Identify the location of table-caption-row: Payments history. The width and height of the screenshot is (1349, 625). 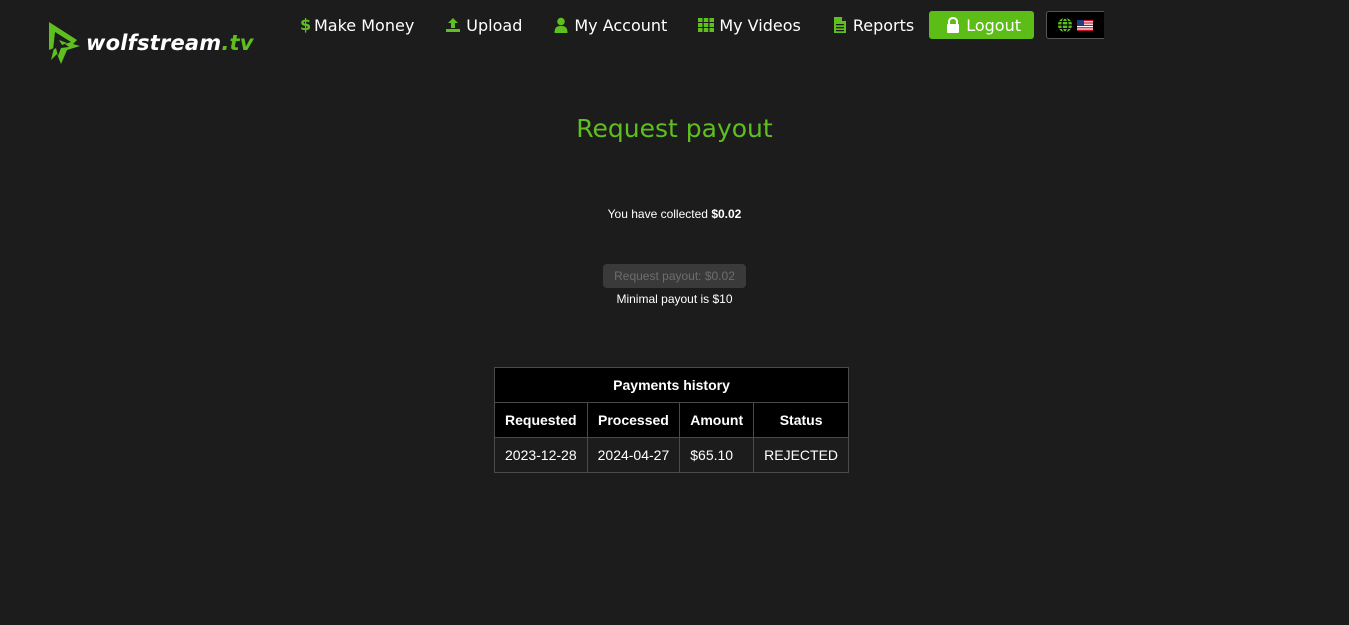
(671, 385).